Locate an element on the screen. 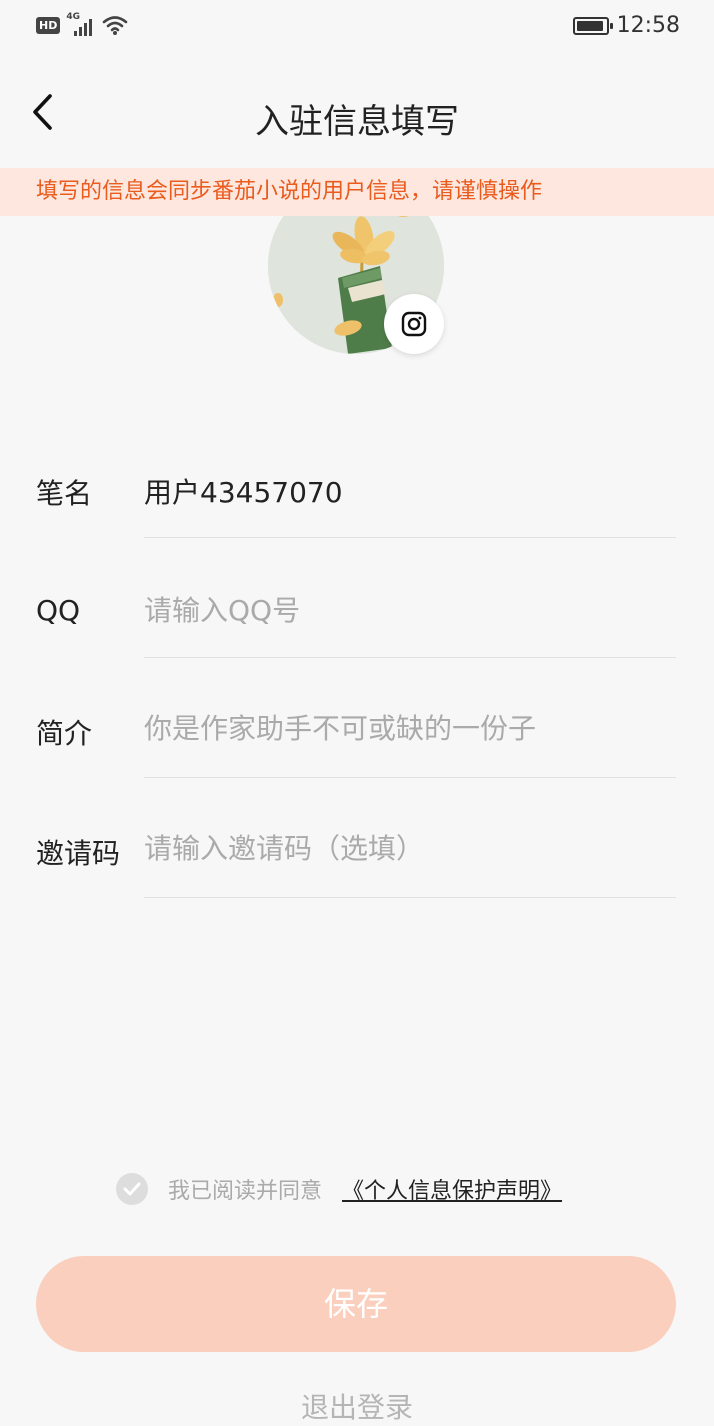 This screenshot has width=714, height=1426. hd-badge: HD is located at coordinates (48, 25).